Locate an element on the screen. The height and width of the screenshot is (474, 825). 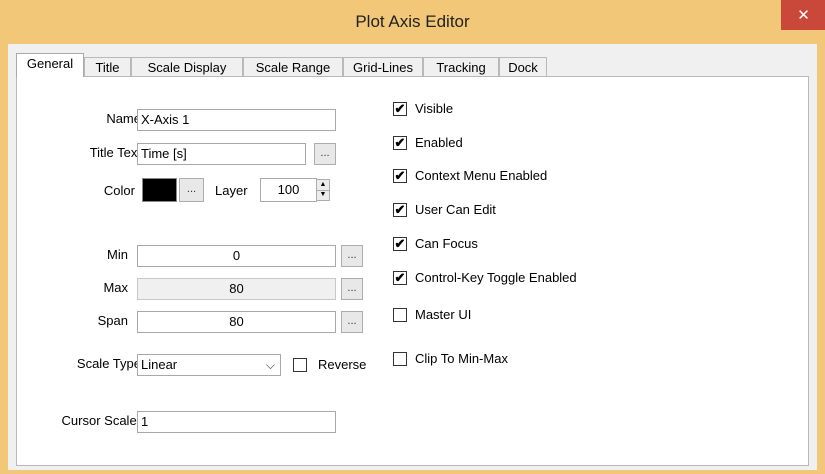
layer-spinner: ▲ ▼ is located at coordinates (323, 190).